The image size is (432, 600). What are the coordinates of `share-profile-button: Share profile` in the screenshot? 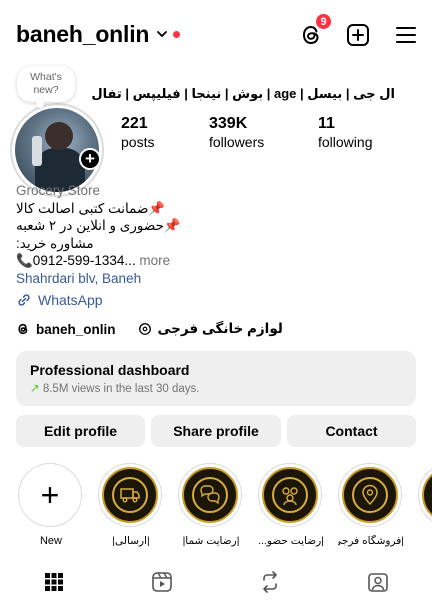 It's located at (216, 431).